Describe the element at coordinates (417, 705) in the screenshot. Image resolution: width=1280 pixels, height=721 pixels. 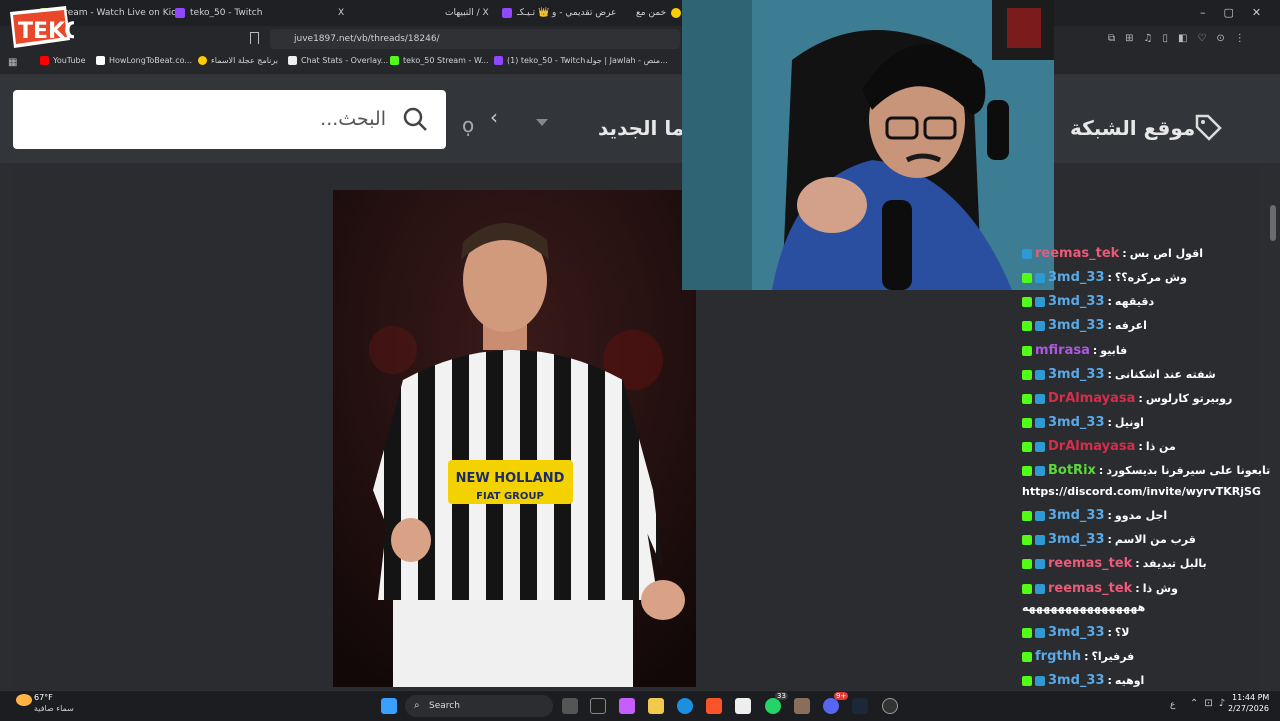
I see `search-icon: ⌕` at that location.